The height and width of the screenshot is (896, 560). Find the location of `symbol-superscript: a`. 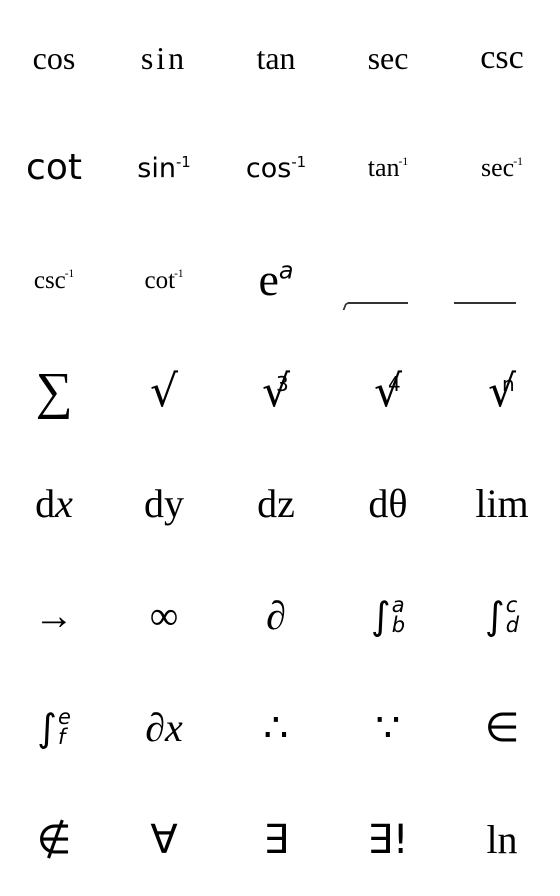

symbol-superscript: a is located at coordinates (286, 270).